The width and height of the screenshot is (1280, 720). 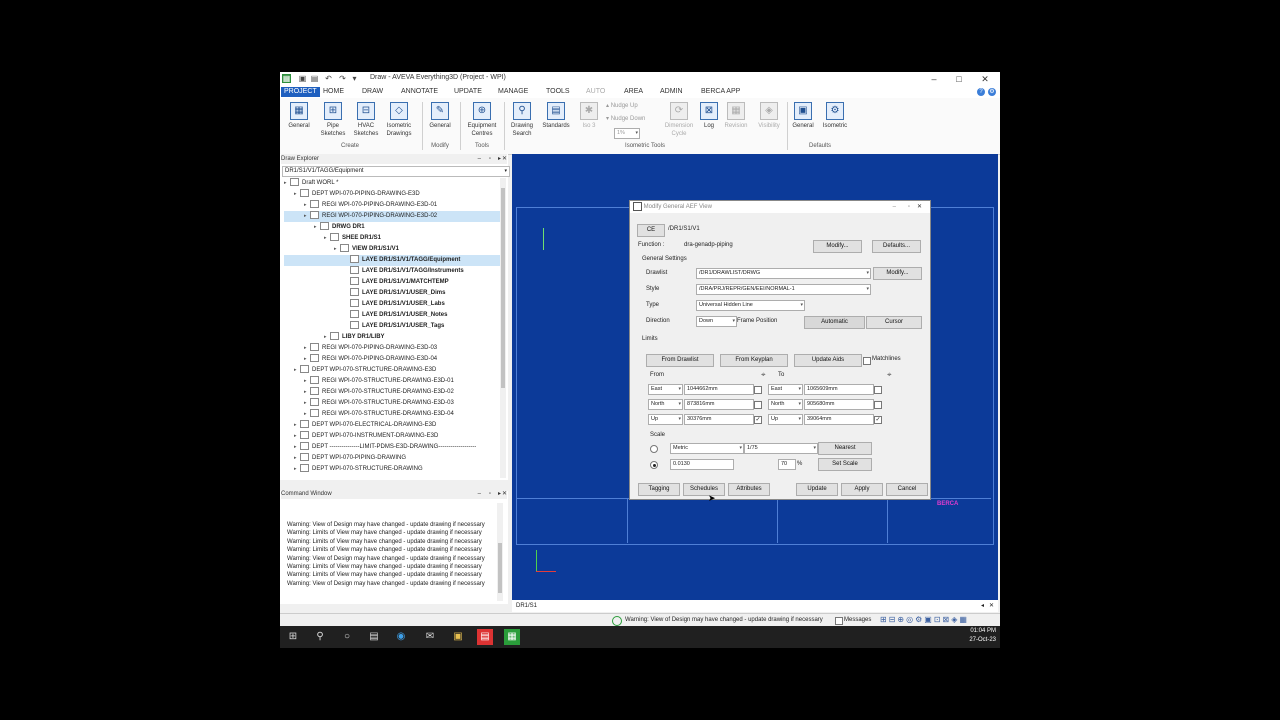 What do you see at coordinates (366, 118) in the screenshot?
I see `hvac-sketches-button: ⊟ HVAC Sketches` at bounding box center [366, 118].